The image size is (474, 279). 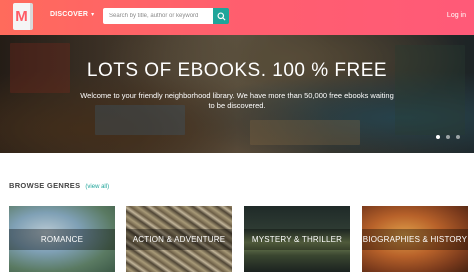 I want to click on search-icon, so click(x=221, y=16).